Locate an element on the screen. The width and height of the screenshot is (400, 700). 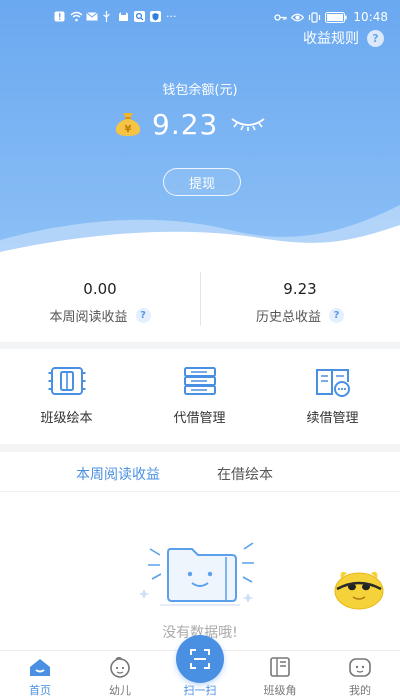
balance-amount: 9.23 is located at coordinates (185, 124).